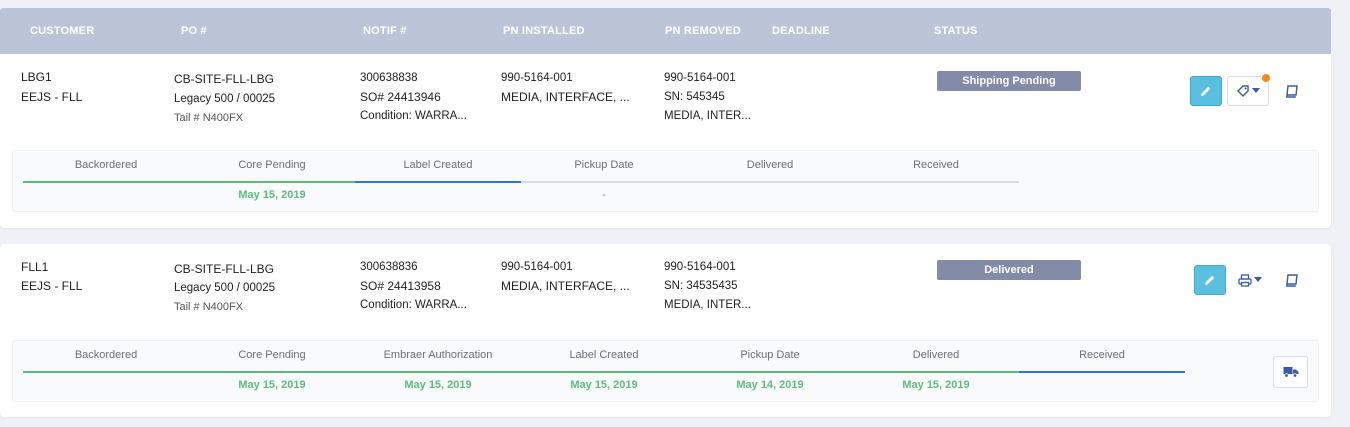  I want to click on column-header-pn-removed: PN REMOVED, so click(703, 31).